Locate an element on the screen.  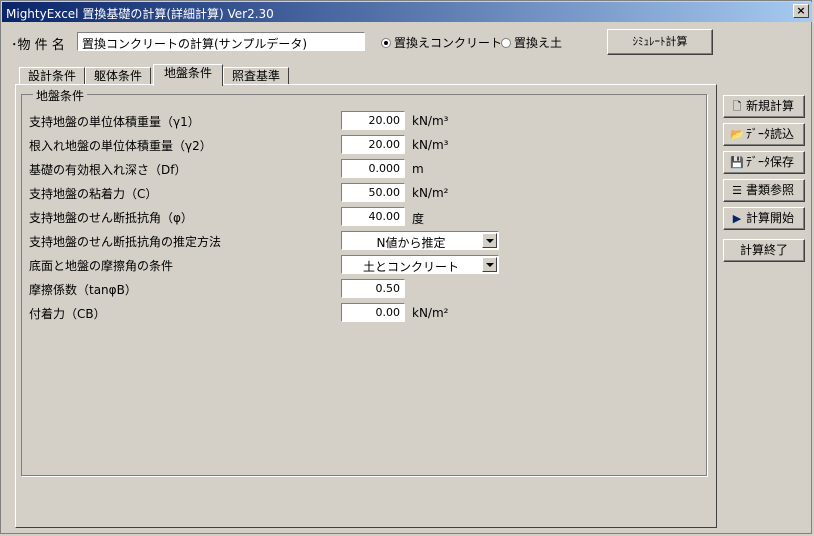
property-name-input: 置換コンクリートの計算(サンプルデータ) is located at coordinates (221, 41).